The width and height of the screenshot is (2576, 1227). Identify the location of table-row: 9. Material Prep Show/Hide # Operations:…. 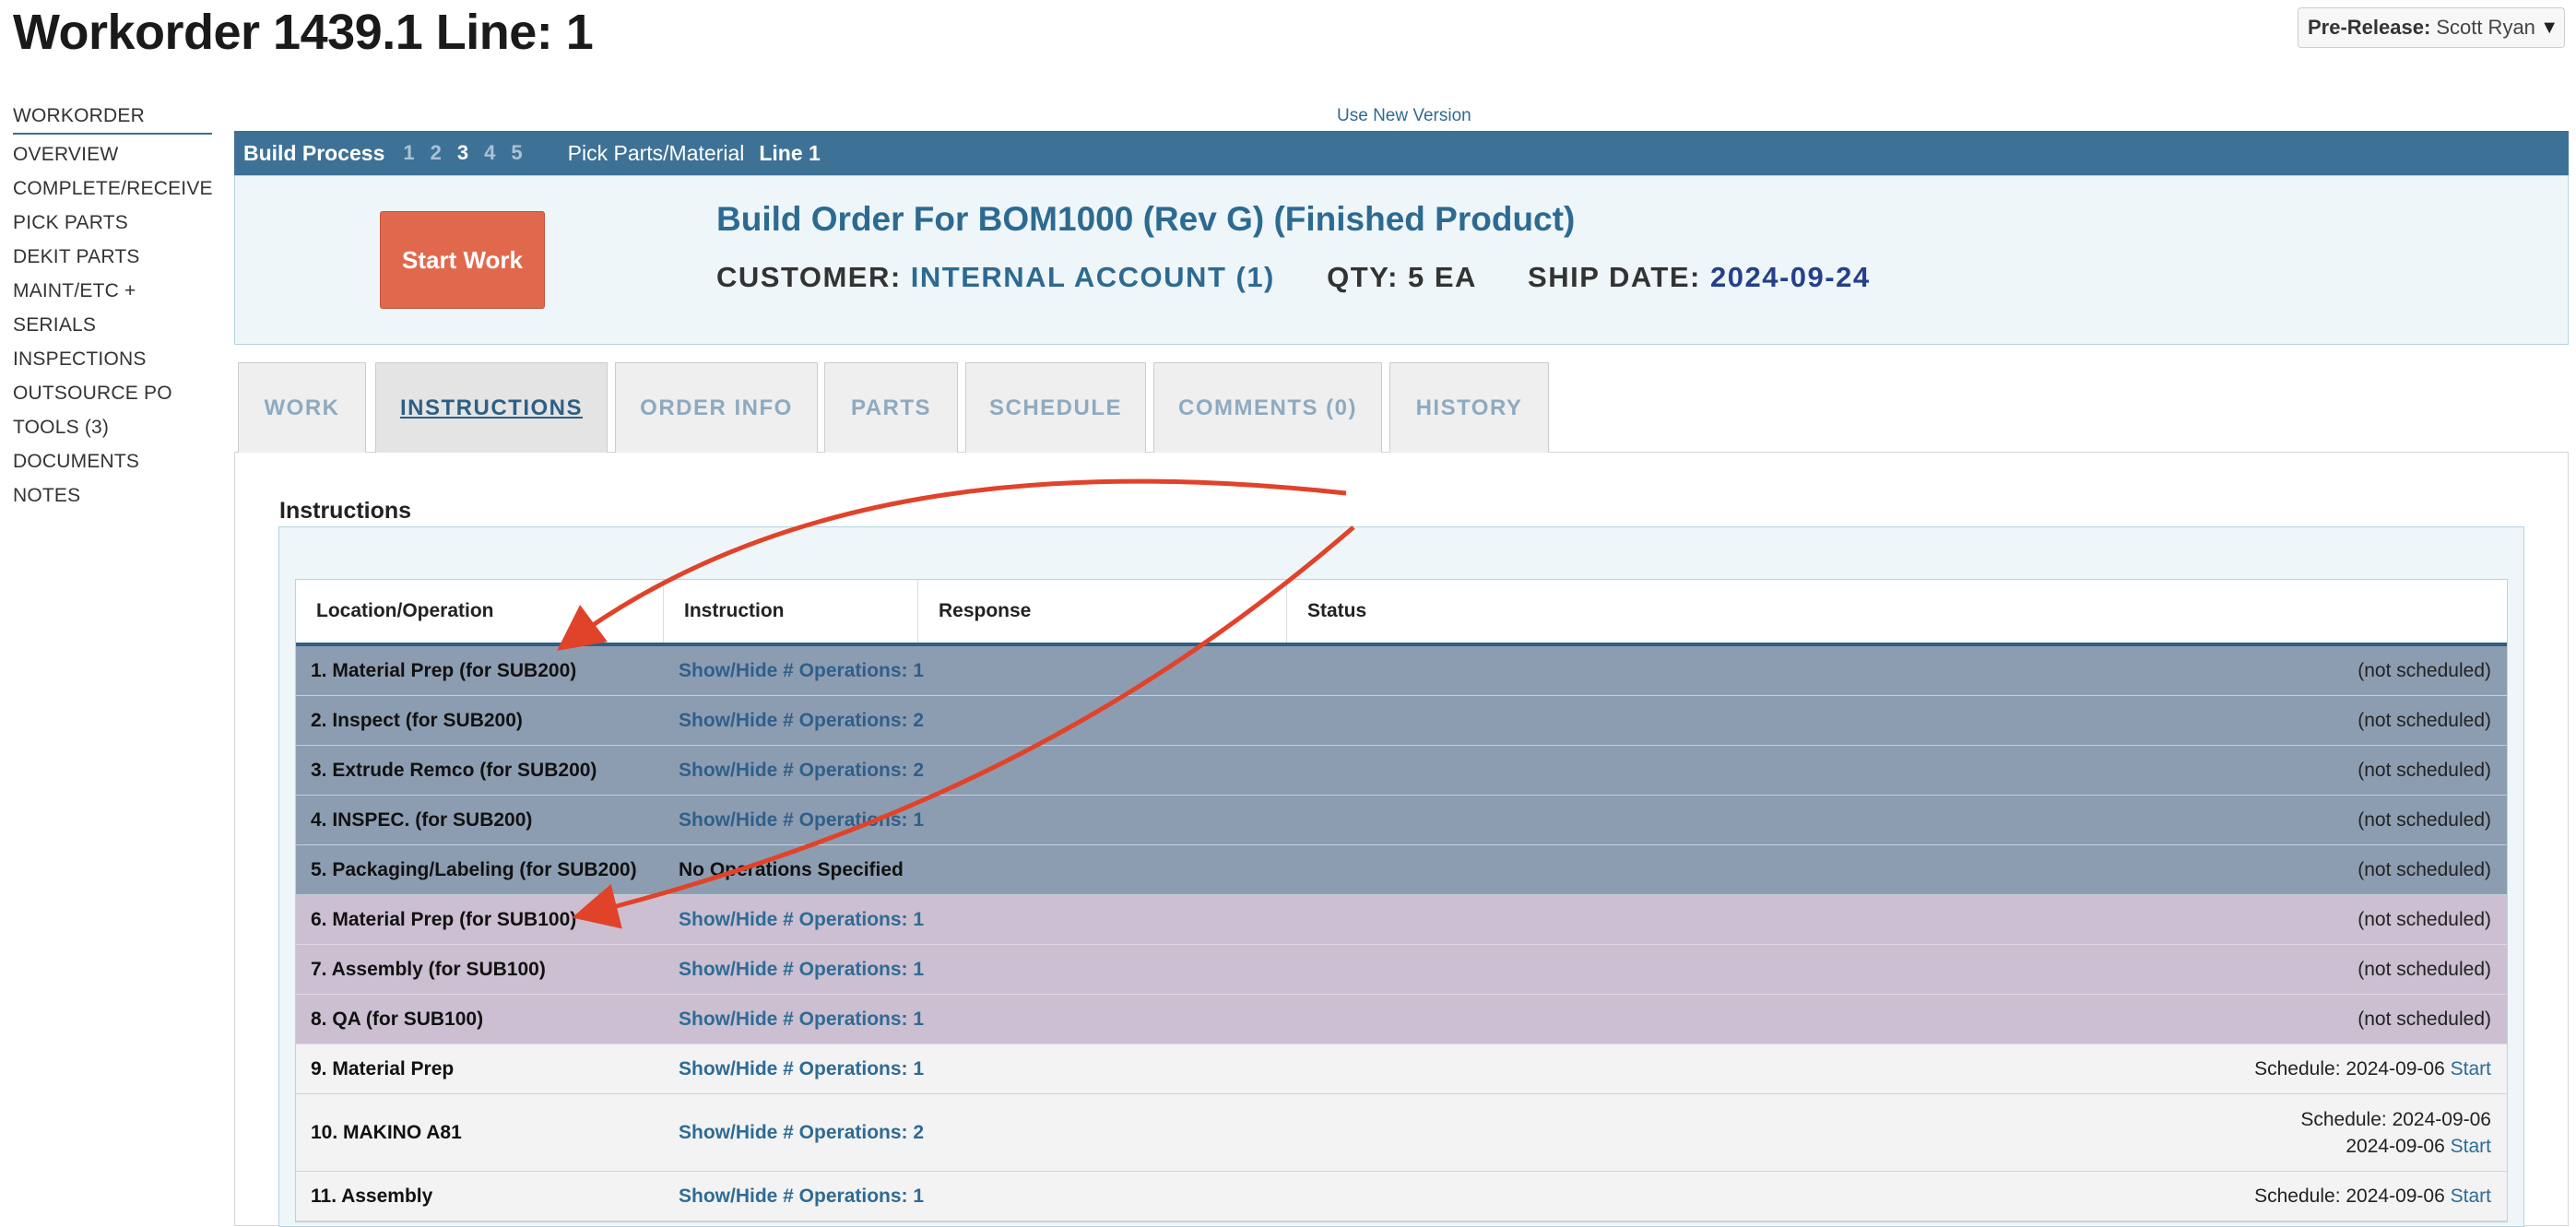
(1401, 1069).